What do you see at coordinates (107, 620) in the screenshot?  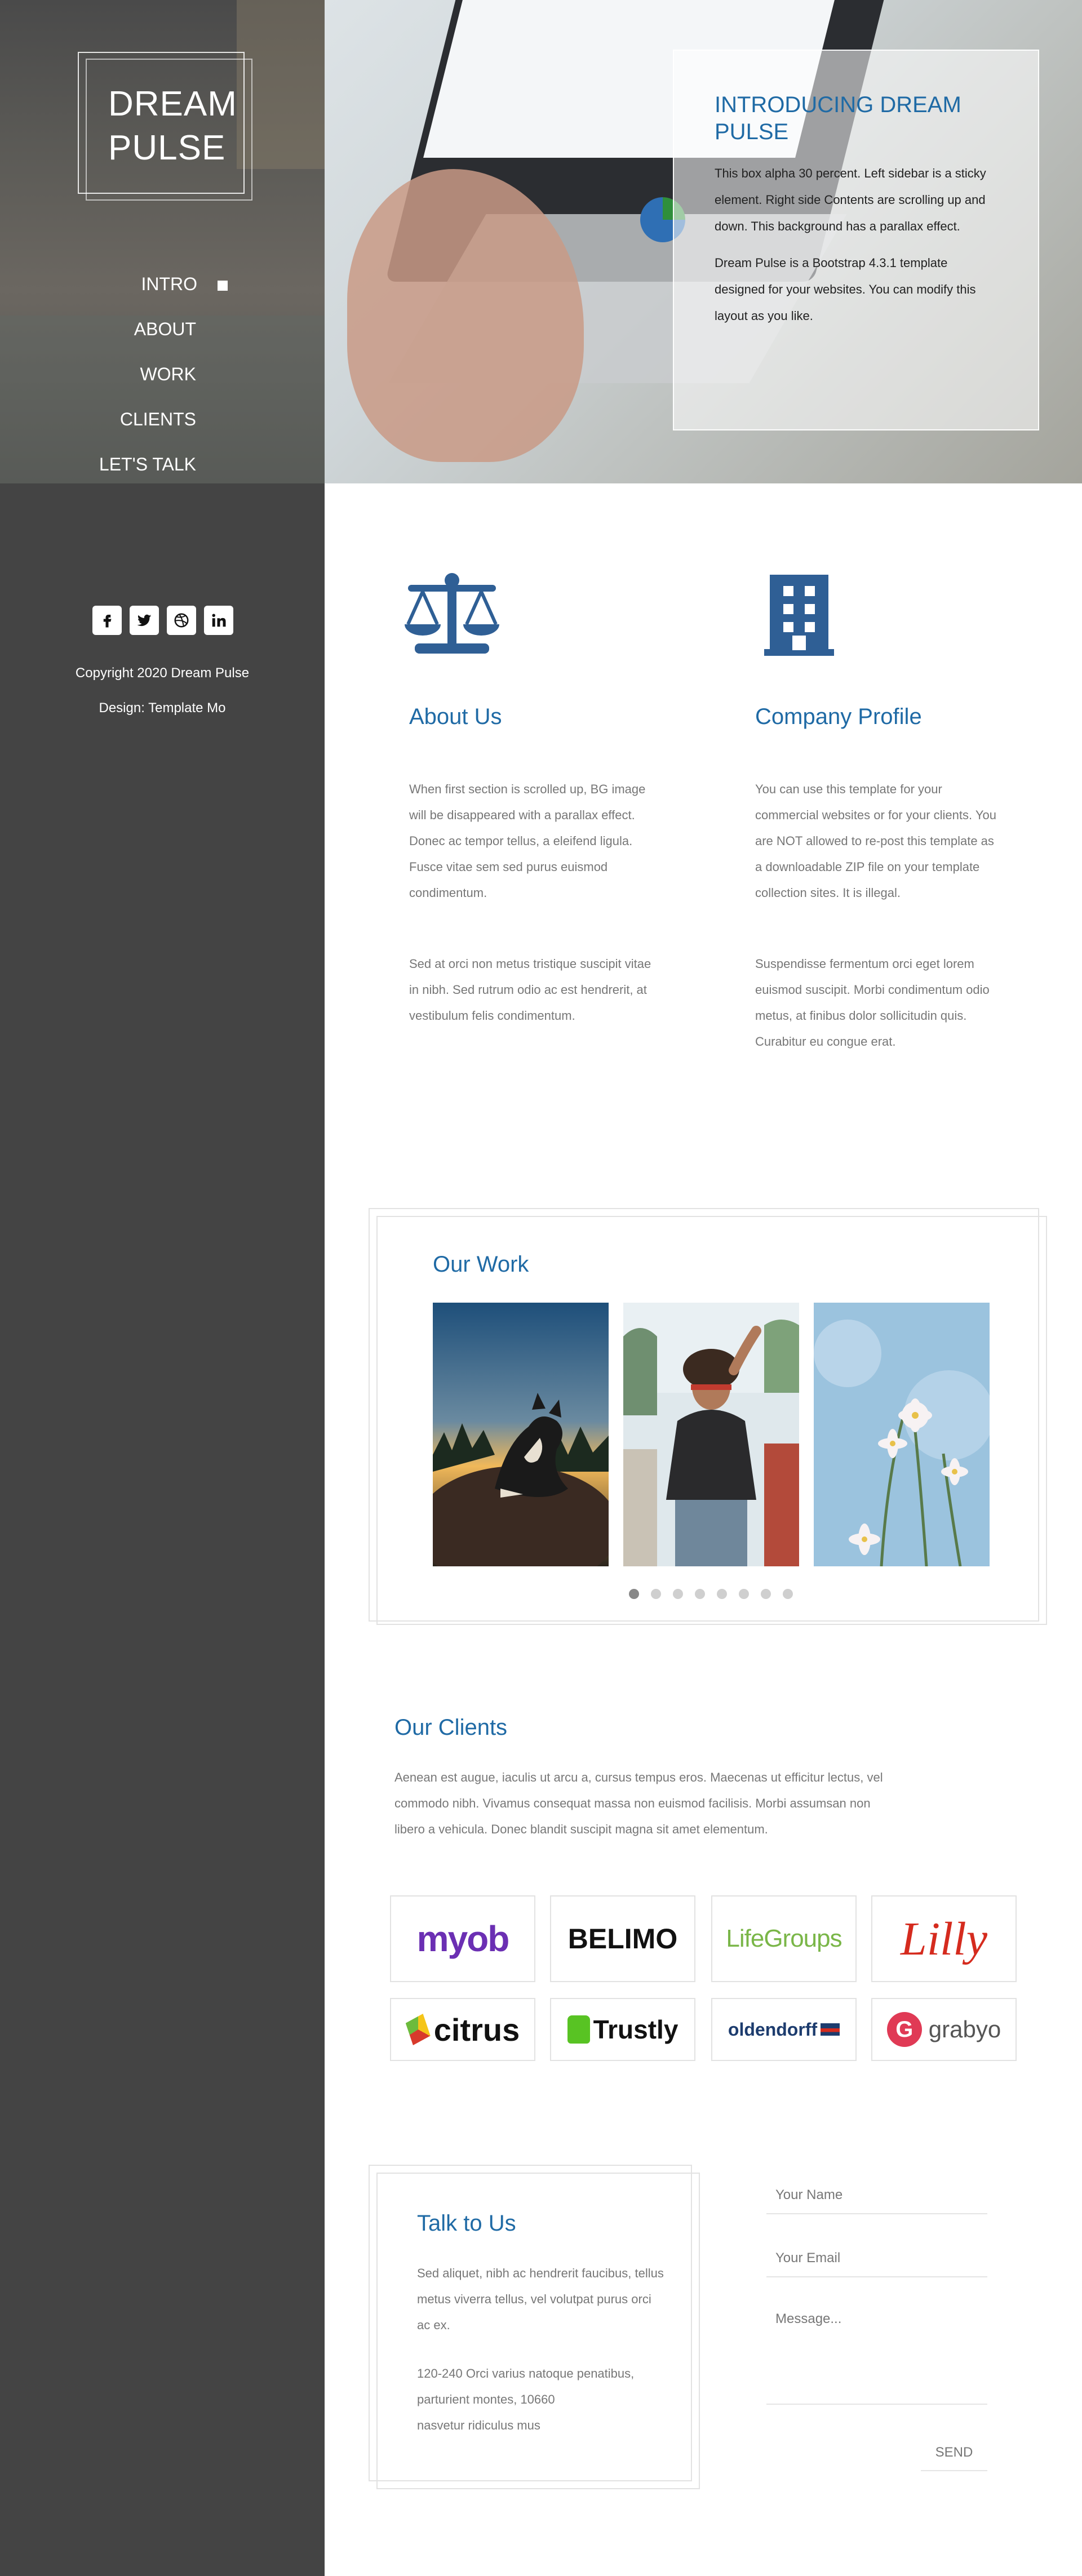 I see `facebook-icon` at bounding box center [107, 620].